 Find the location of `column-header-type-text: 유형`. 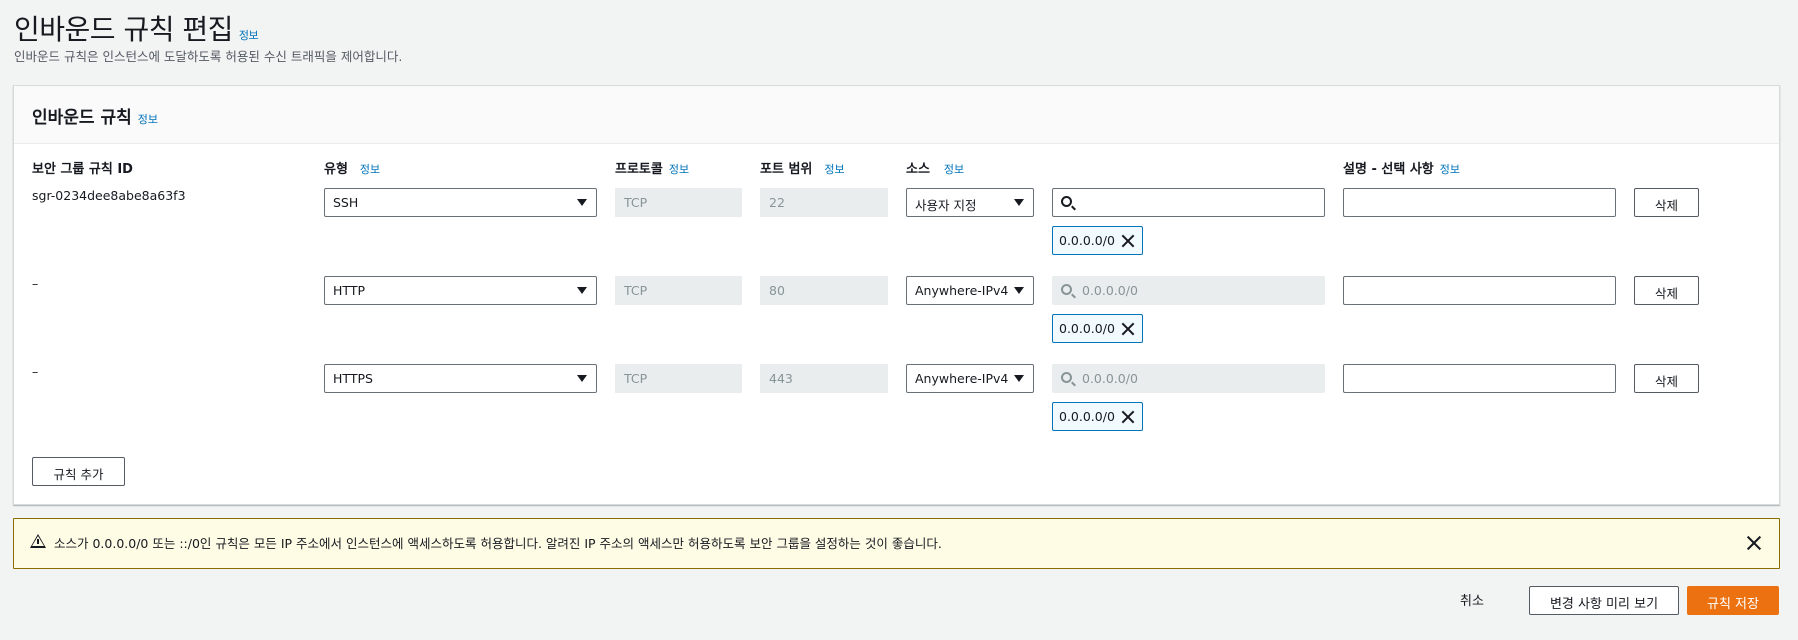

column-header-type-text: 유형 is located at coordinates (336, 169).